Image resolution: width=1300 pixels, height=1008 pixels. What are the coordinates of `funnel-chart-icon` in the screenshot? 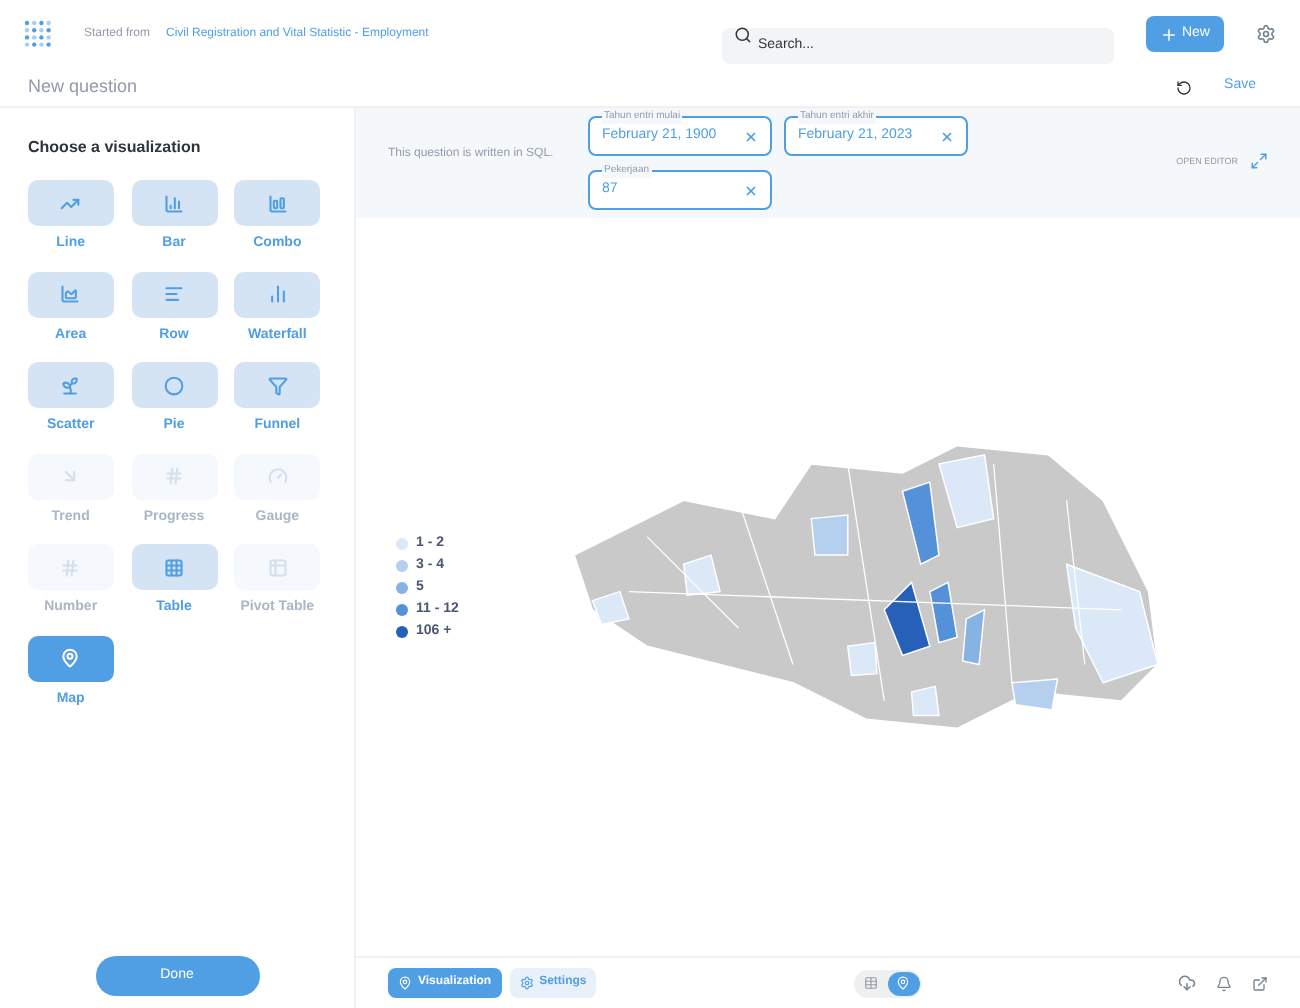 It's located at (277, 385).